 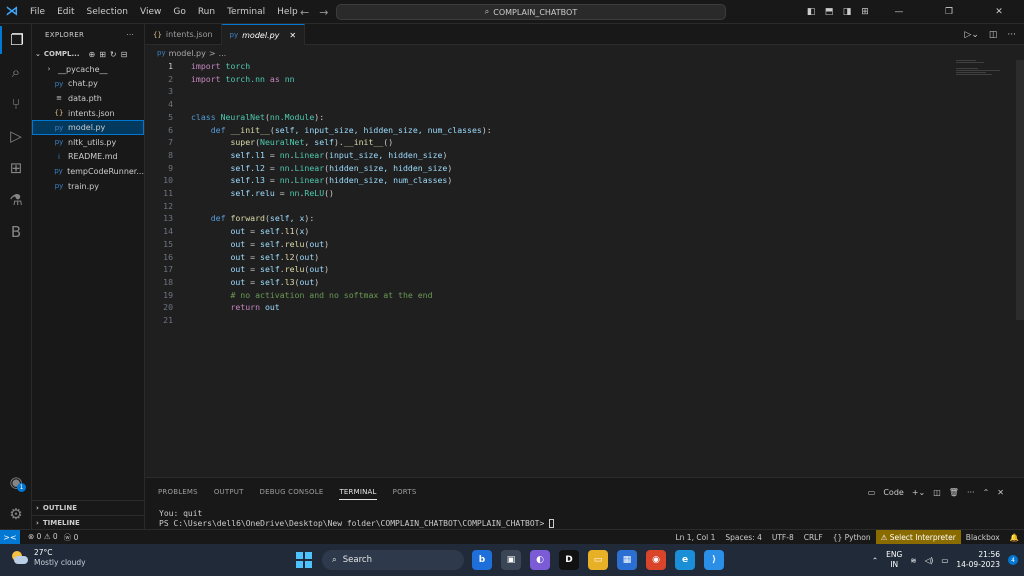 I want to click on workspace-folder: ⌄ COMPL... ⊕ ⊞ ↻ ⊟, so click(x=88, y=54).